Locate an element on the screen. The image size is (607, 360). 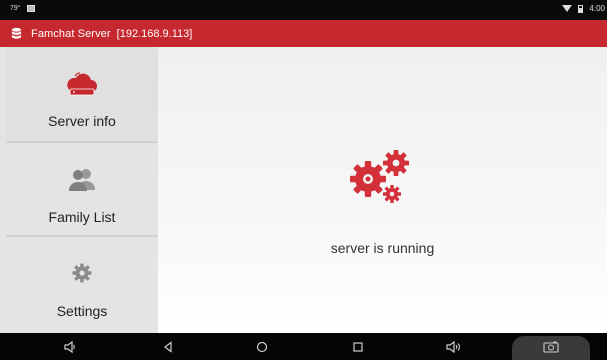
volume-down-icon is located at coordinates (69, 346).